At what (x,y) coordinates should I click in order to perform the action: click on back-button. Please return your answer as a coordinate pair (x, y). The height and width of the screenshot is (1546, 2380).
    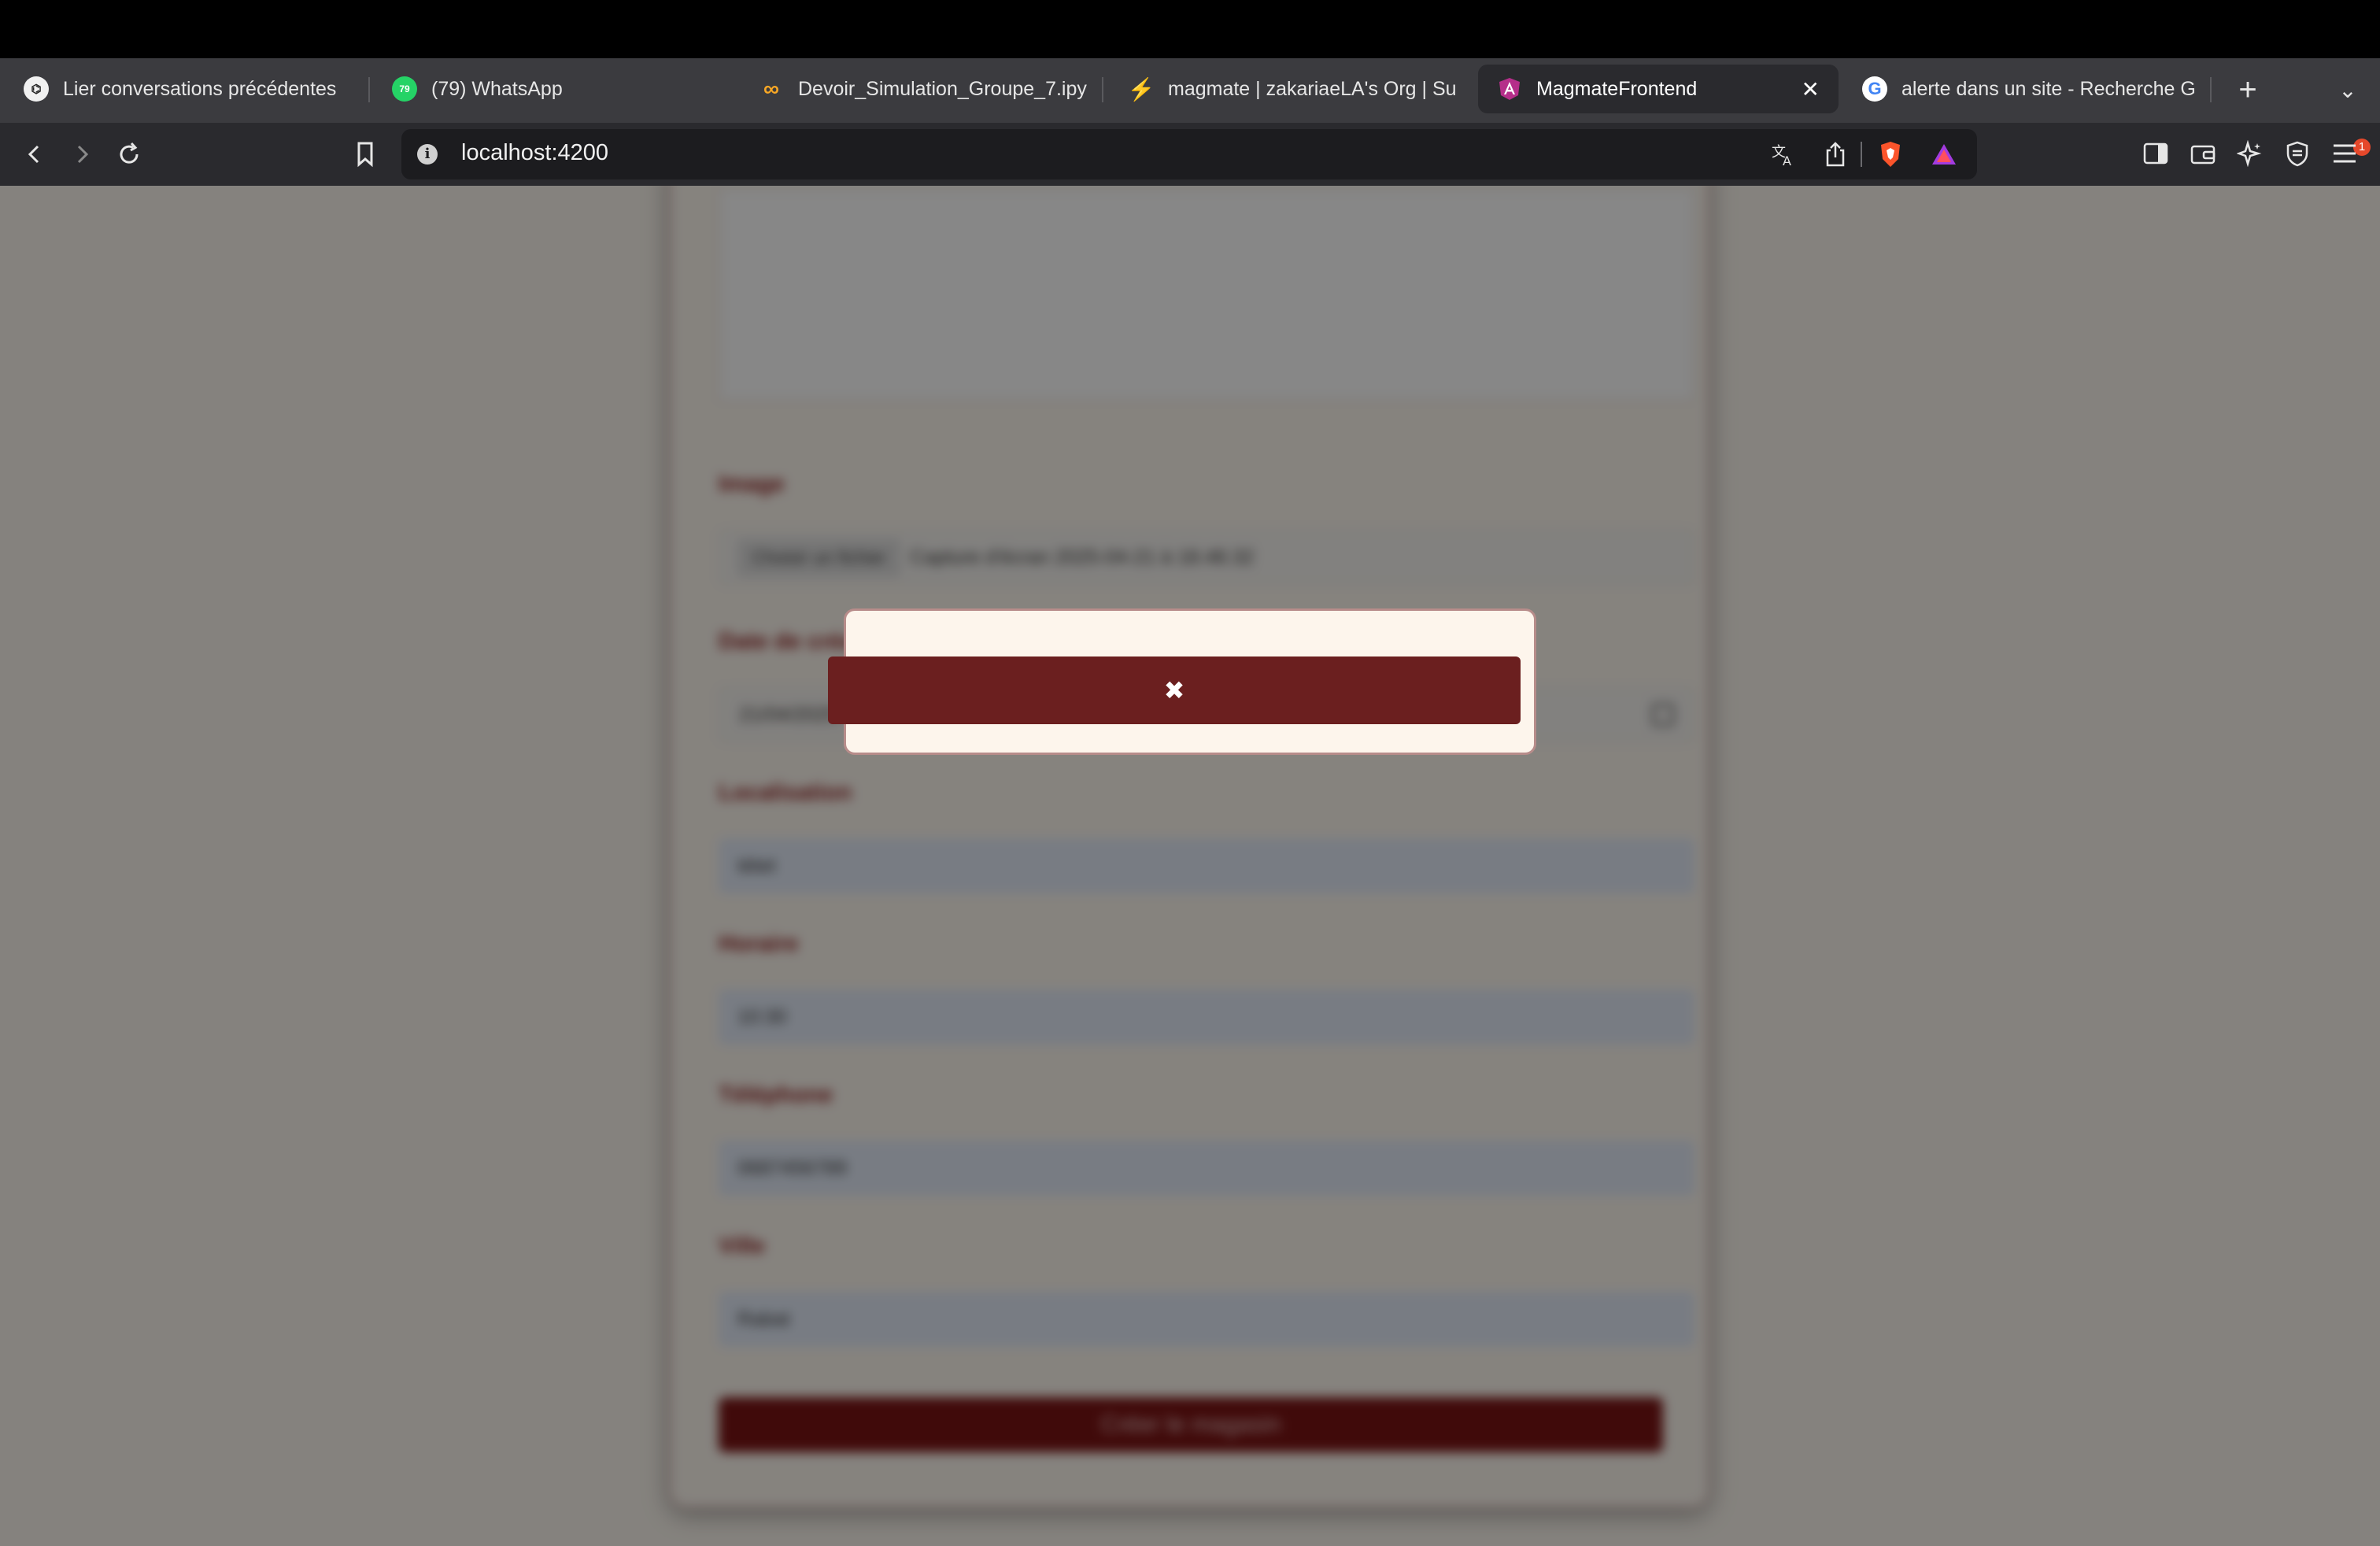
    Looking at the image, I should click on (35, 154).